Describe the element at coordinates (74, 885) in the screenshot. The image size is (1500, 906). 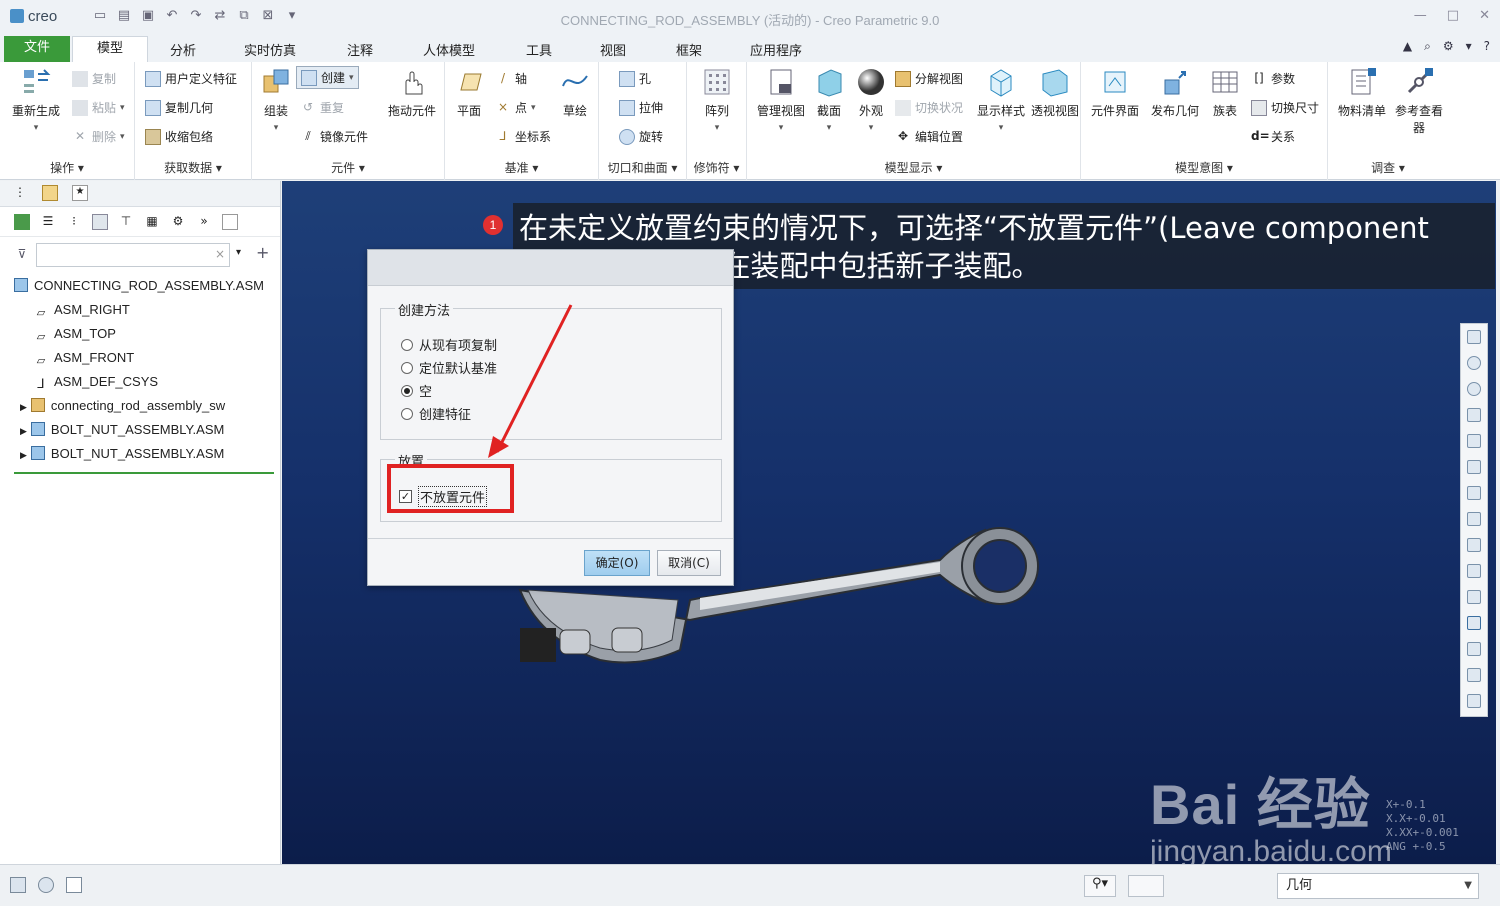
I see `full-screen-icon` at that location.